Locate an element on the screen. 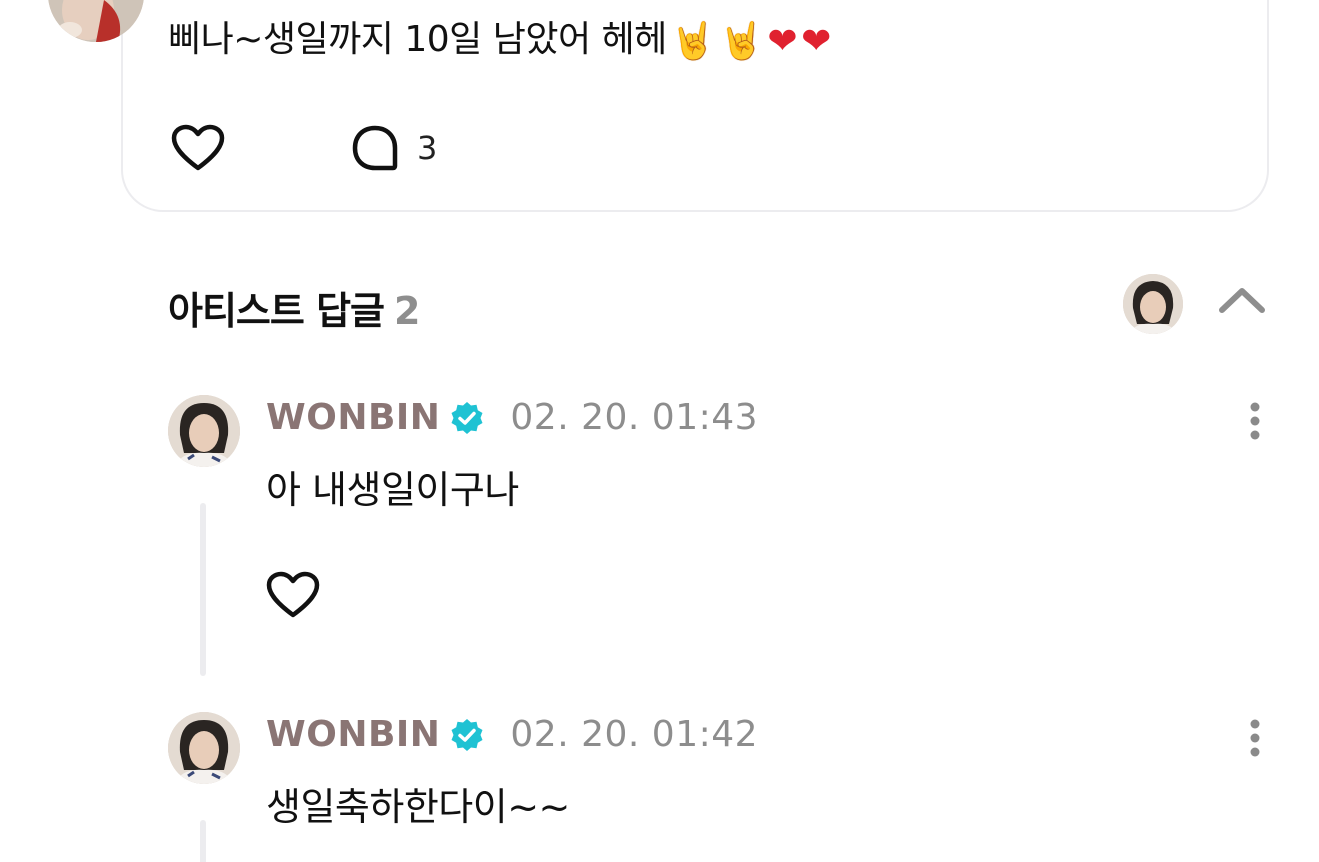 This screenshot has width=1319, height=862. post-like-button is located at coordinates (198, 148).